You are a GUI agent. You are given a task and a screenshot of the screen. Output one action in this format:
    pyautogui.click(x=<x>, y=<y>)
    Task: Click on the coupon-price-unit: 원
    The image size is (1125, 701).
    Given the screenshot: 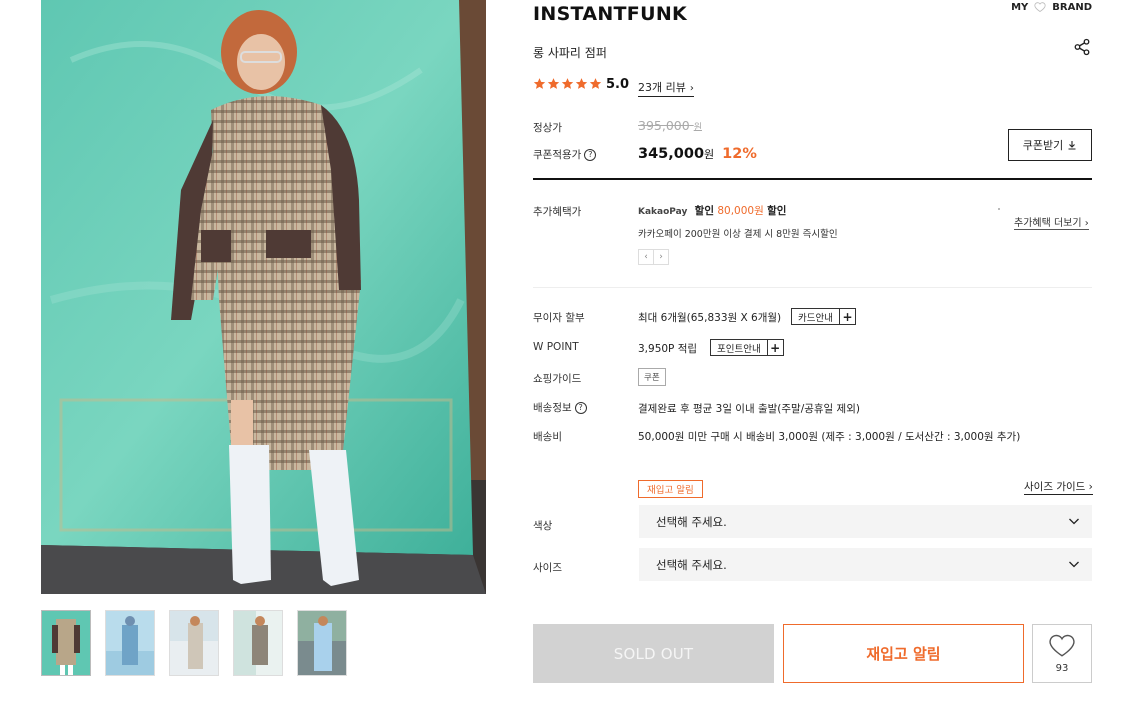 What is the action you would take?
    pyautogui.click(x=709, y=154)
    